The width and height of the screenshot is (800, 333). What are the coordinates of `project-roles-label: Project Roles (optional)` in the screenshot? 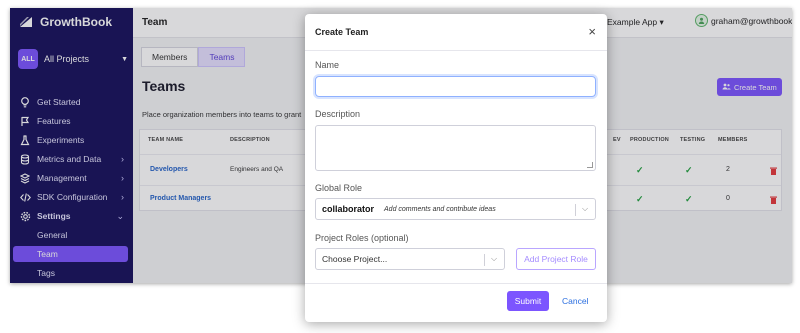 It's located at (362, 238).